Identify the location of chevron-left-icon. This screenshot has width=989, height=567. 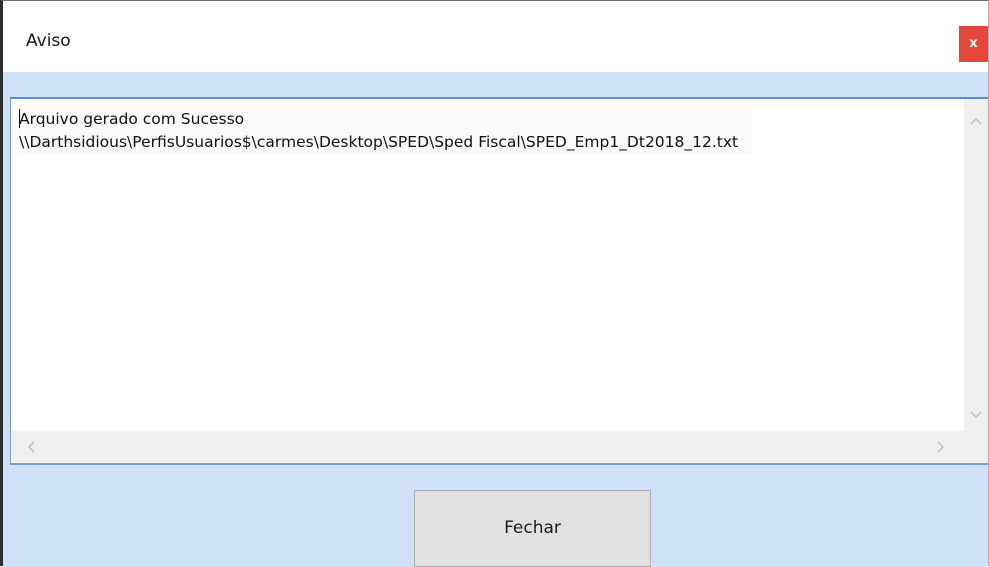
(31, 447).